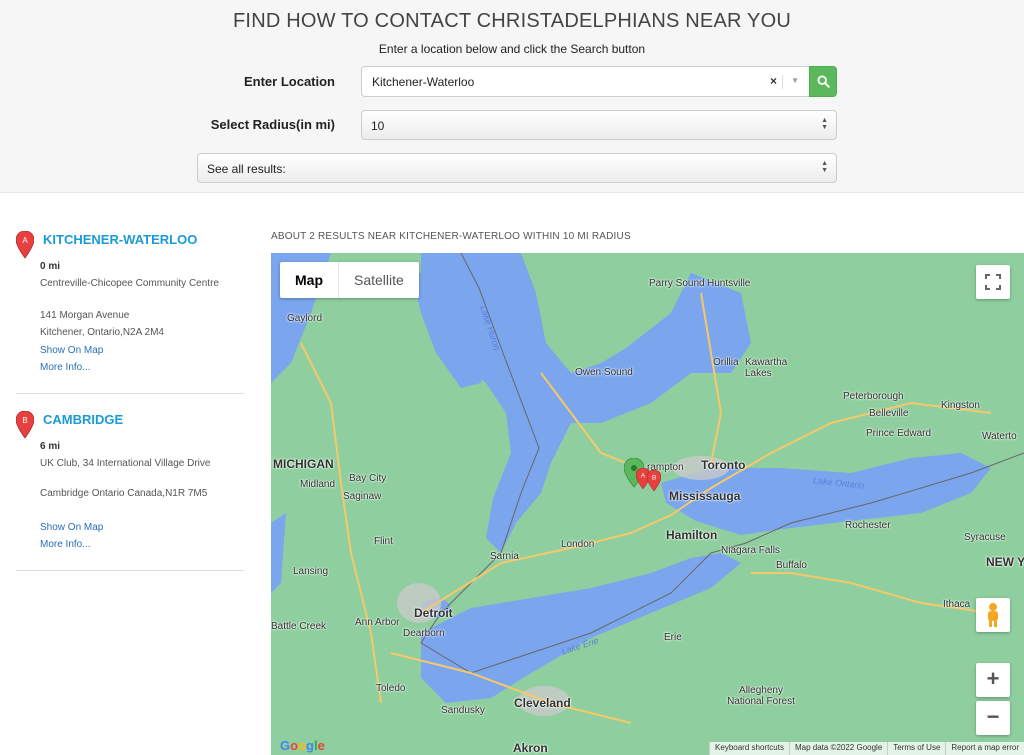 The height and width of the screenshot is (755, 1024). I want to click on place-label: Mississauga, so click(705, 496).